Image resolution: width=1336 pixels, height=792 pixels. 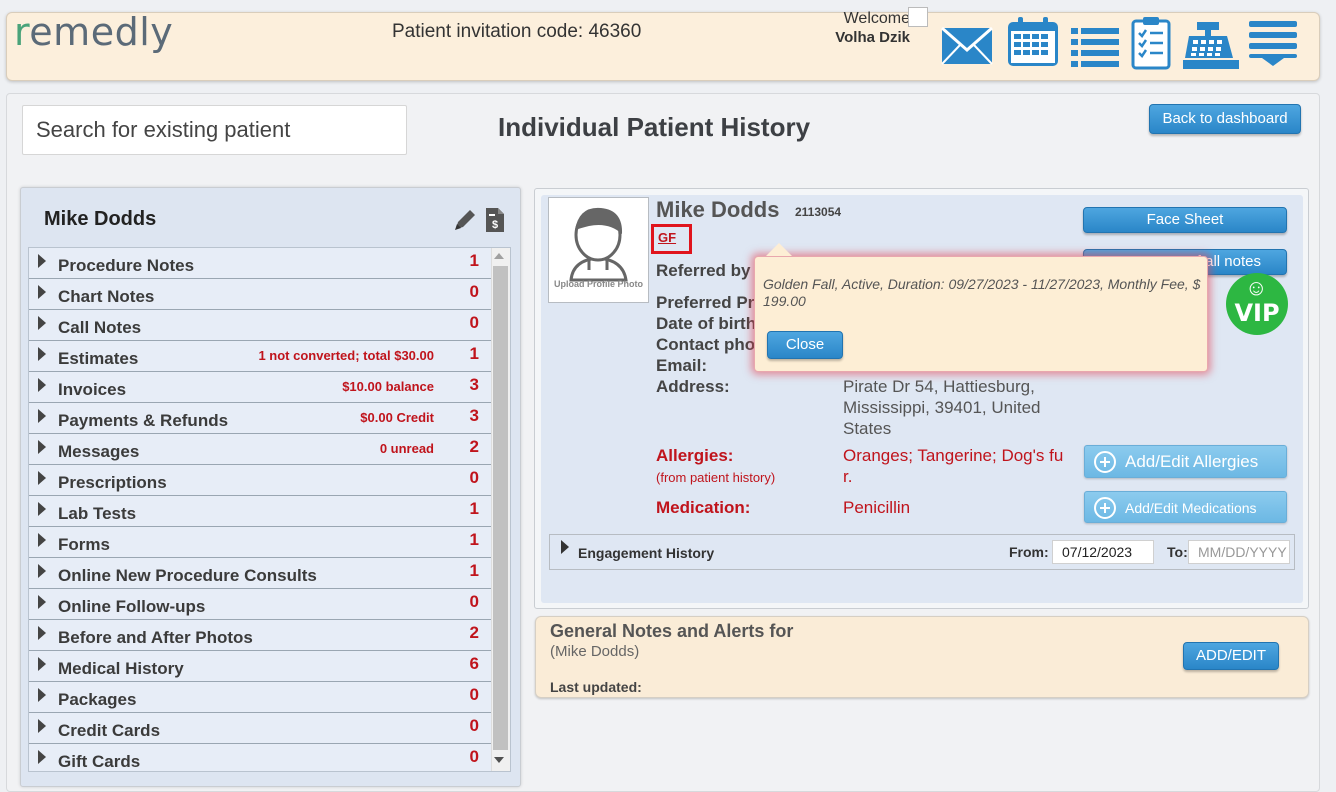 I want to click on face-sheet-button: Face Sheet, so click(x=1185, y=220).